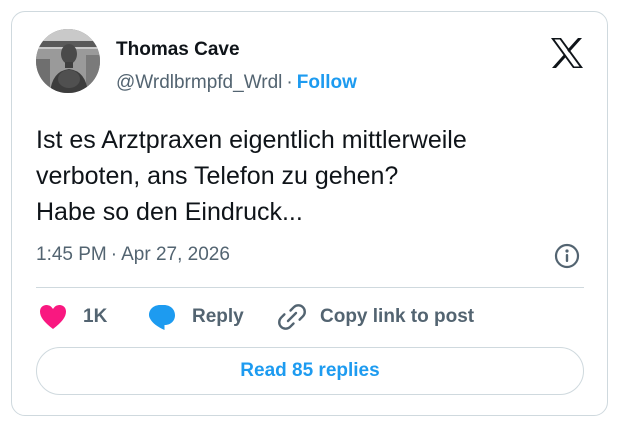 The width and height of the screenshot is (620, 430). I want to click on post-time: 1:45 PM, so click(71, 254).